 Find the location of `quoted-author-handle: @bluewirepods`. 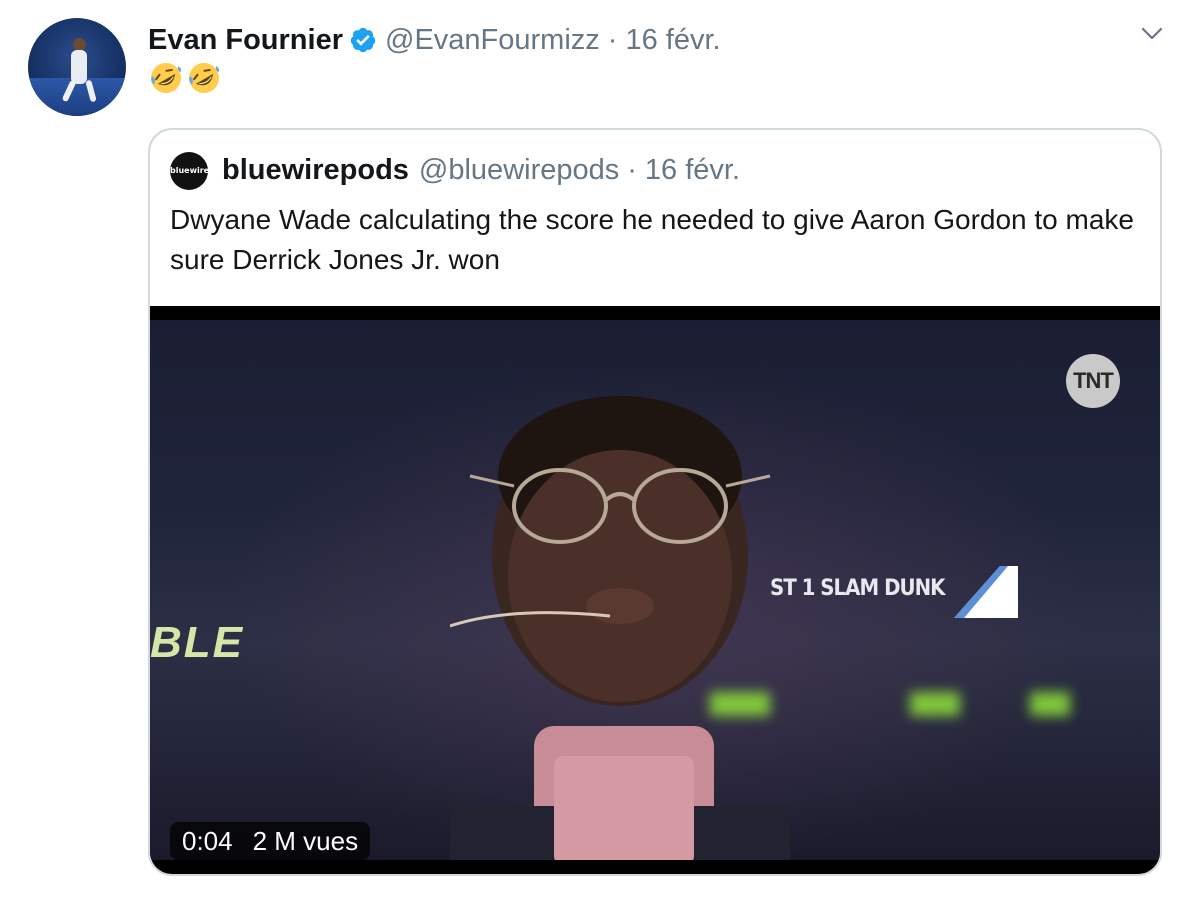

quoted-author-handle: @bluewirepods is located at coordinates (519, 170).